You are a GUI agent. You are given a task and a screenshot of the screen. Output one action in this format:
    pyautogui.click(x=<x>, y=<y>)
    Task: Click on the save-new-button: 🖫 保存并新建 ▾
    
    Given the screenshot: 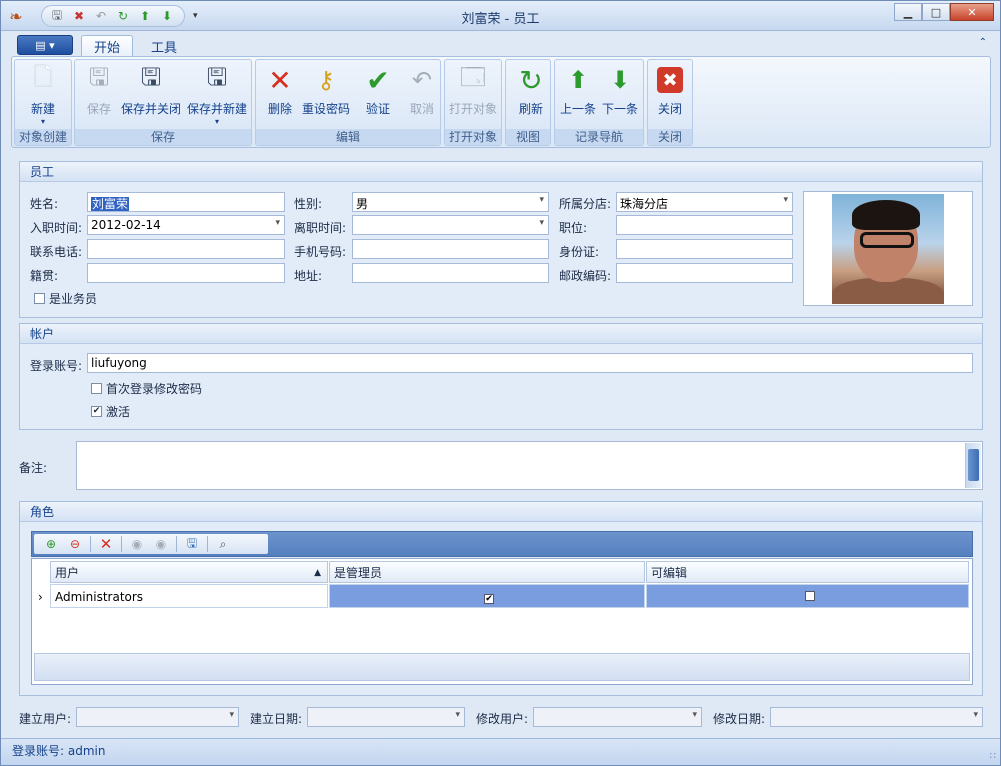 What is the action you would take?
    pyautogui.click(x=217, y=96)
    